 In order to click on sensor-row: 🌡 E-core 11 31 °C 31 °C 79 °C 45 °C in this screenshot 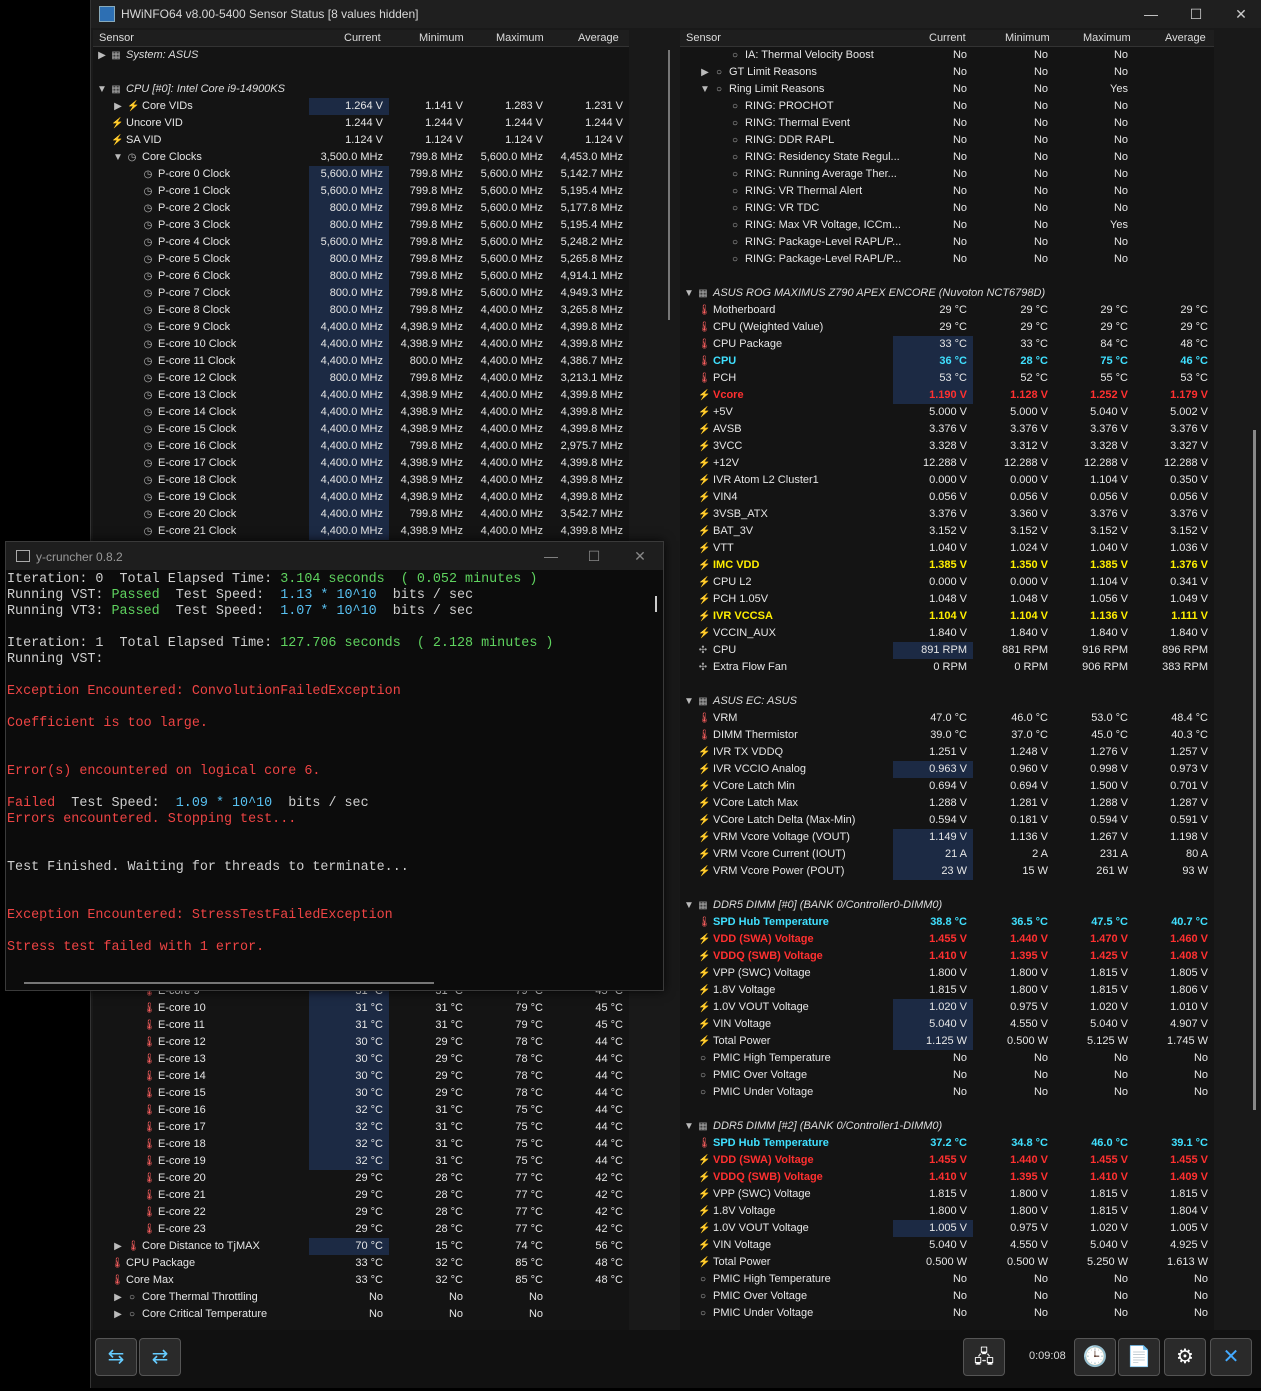, I will do `click(361, 1025)`.